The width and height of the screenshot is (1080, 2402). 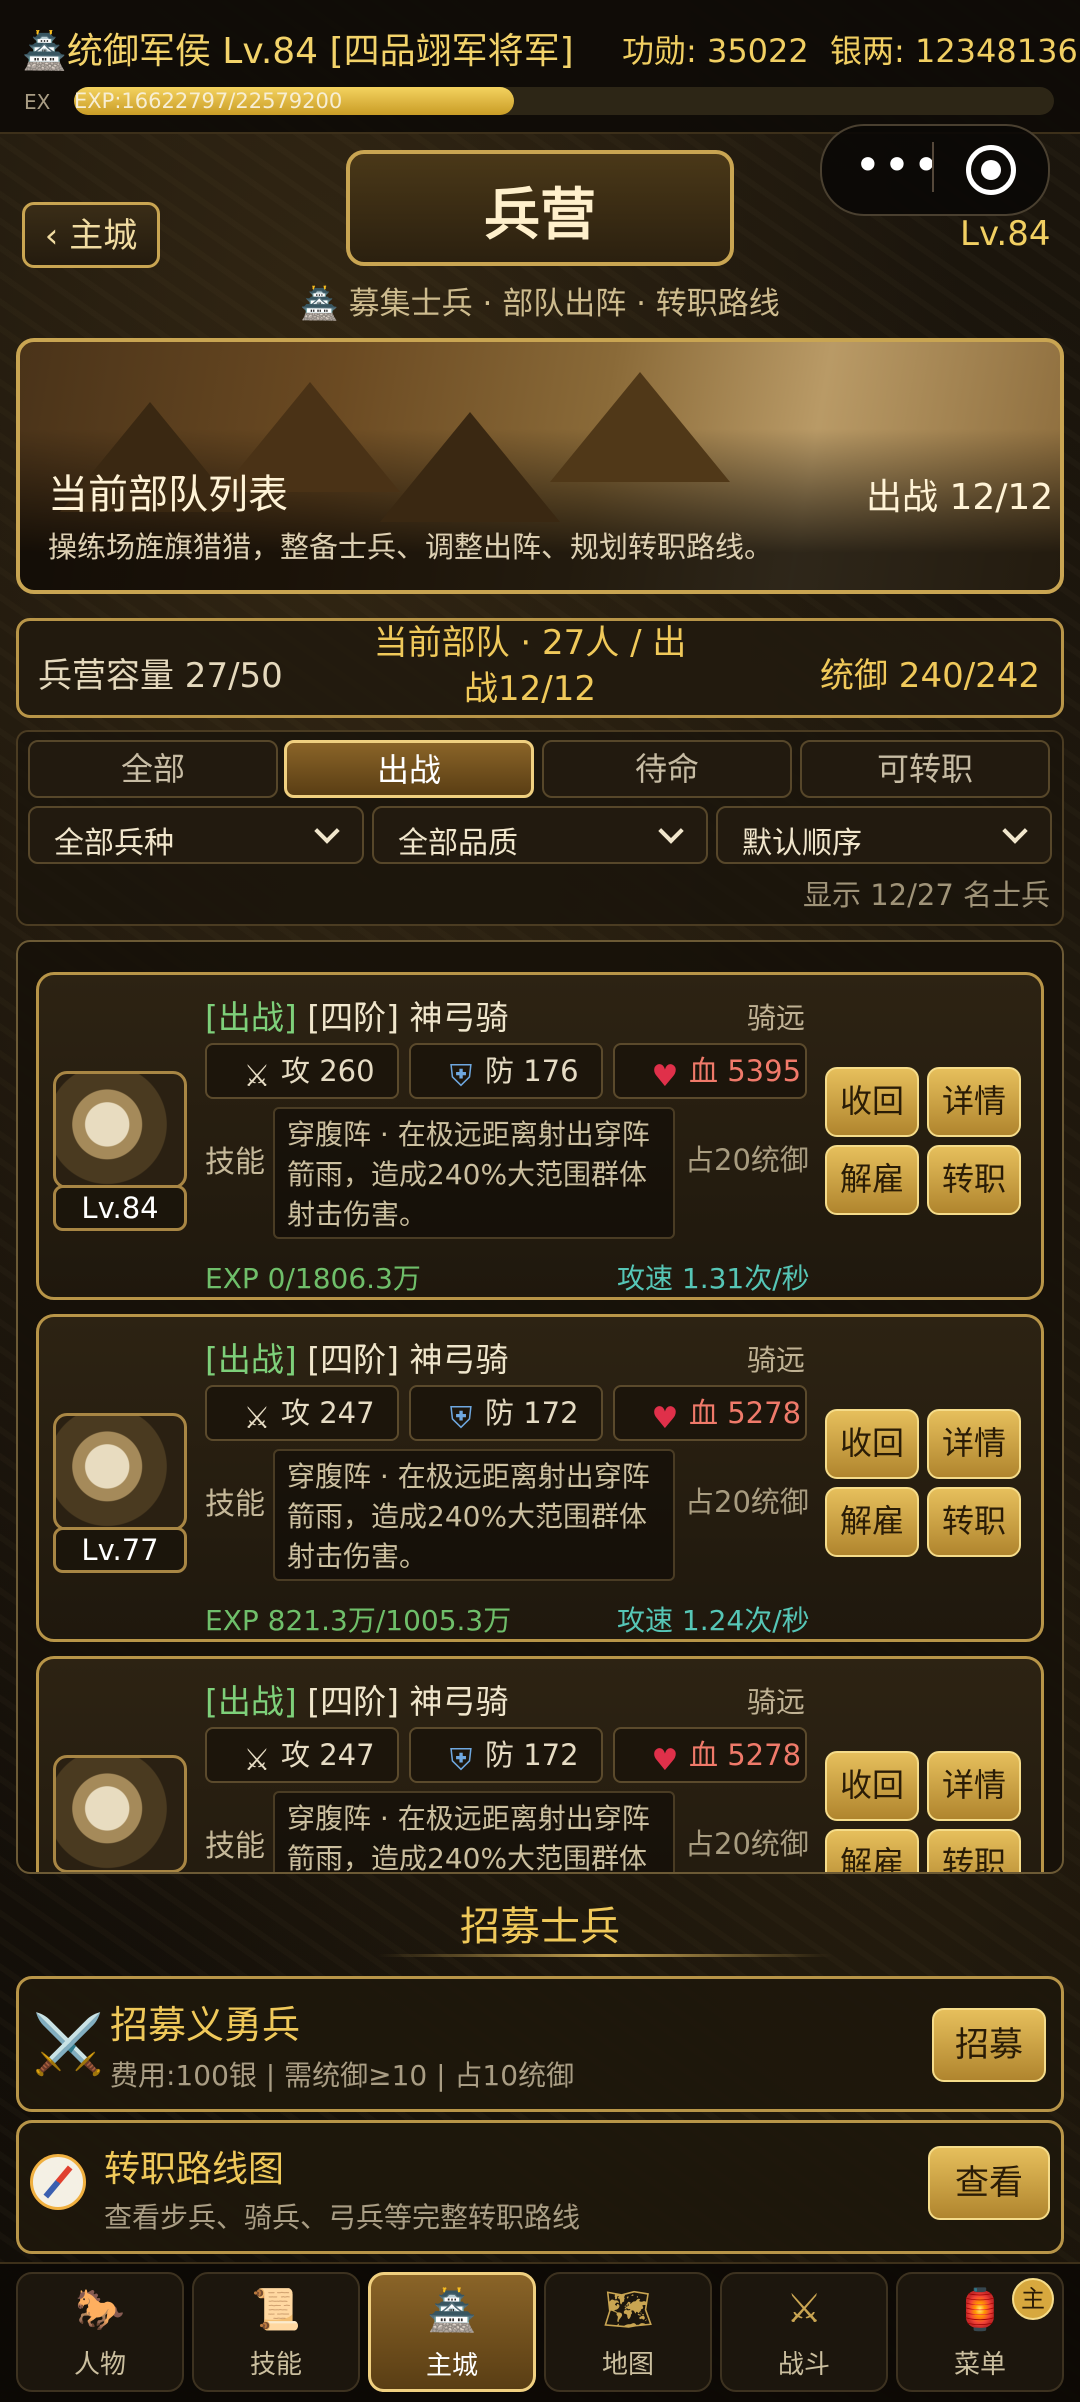 I want to click on merit-value: 功勋: 35022, so click(x=715, y=51).